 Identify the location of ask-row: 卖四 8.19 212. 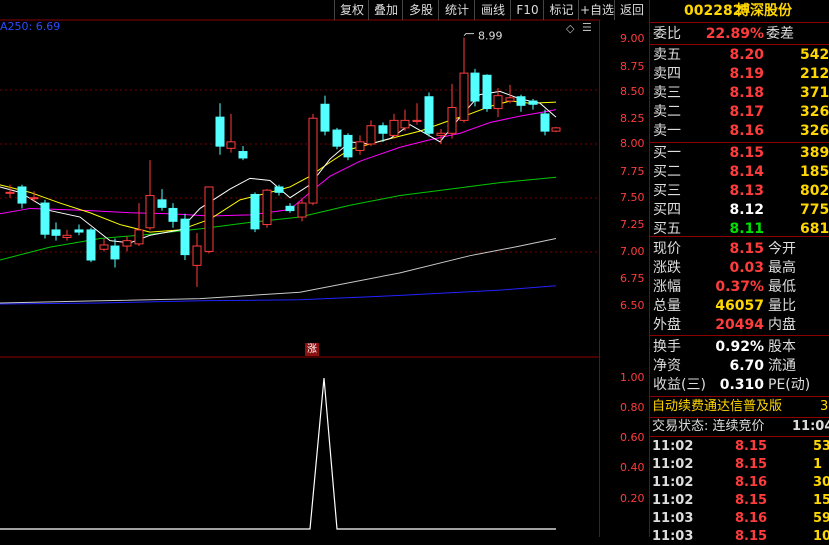
(739, 74).